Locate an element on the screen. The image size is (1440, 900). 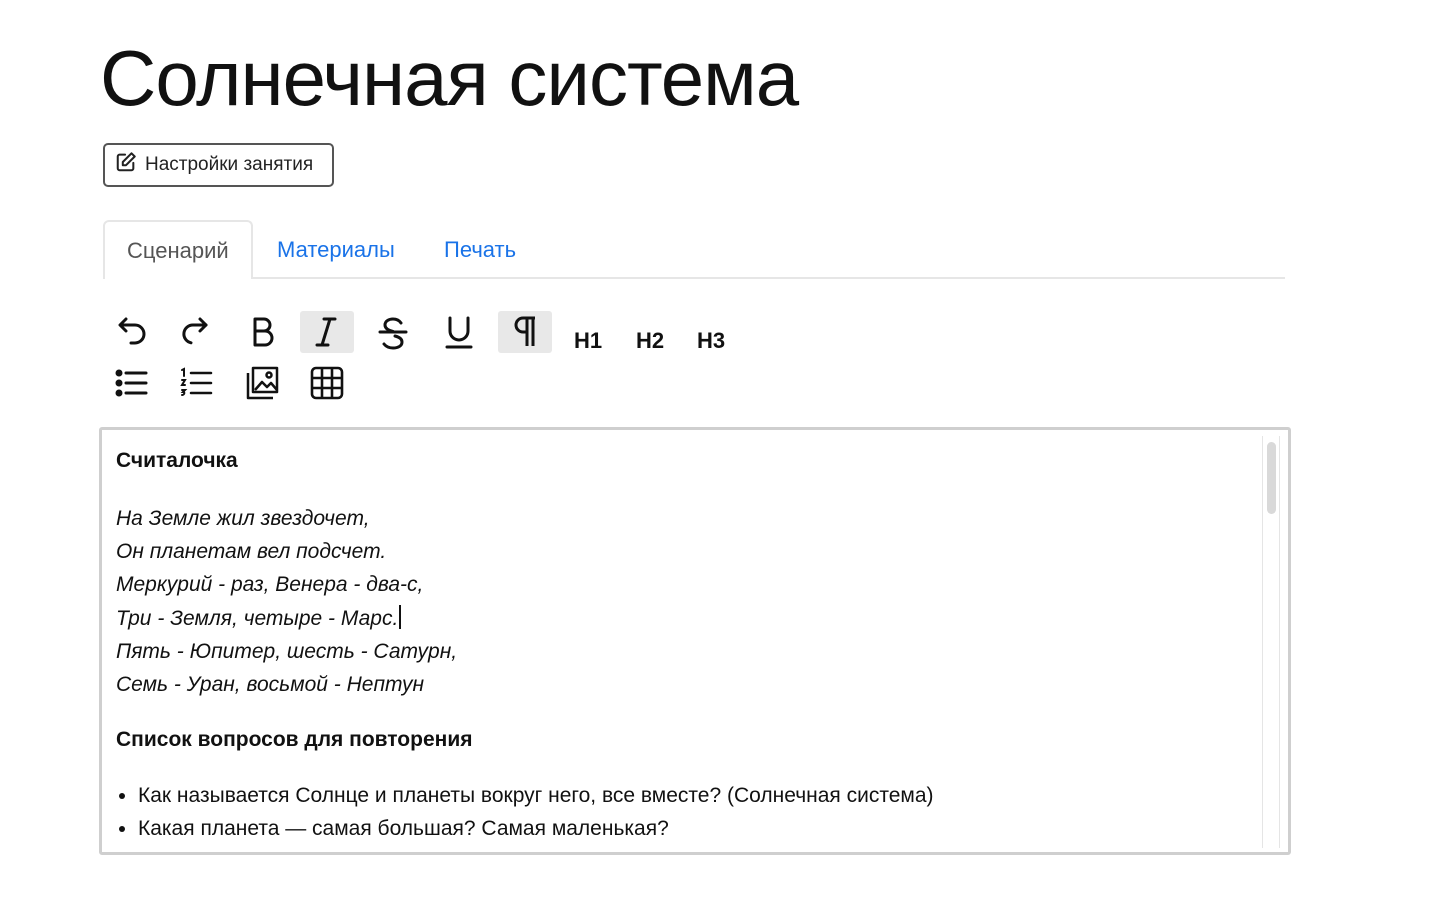
redo-button is located at coordinates (196, 332).